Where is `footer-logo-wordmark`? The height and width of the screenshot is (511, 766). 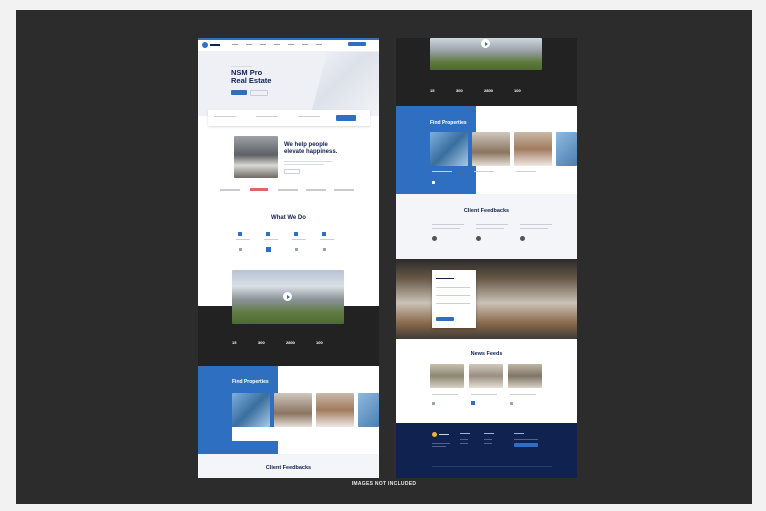 footer-logo-wordmark is located at coordinates (444, 434).